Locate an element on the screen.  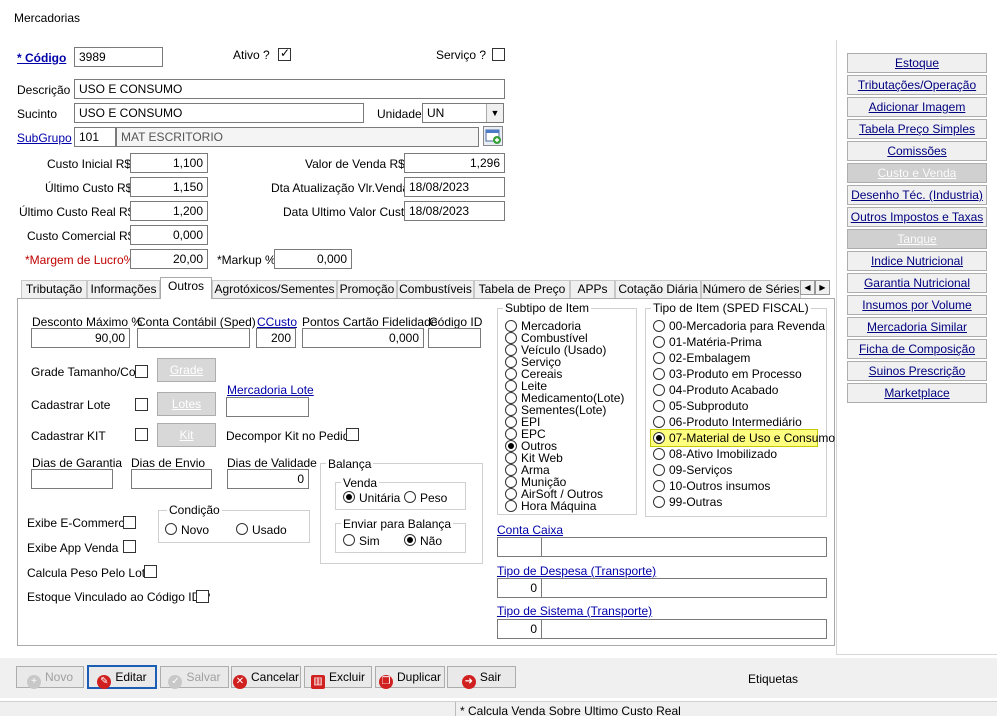
tab-promocao: Promoção is located at coordinates (367, 289).